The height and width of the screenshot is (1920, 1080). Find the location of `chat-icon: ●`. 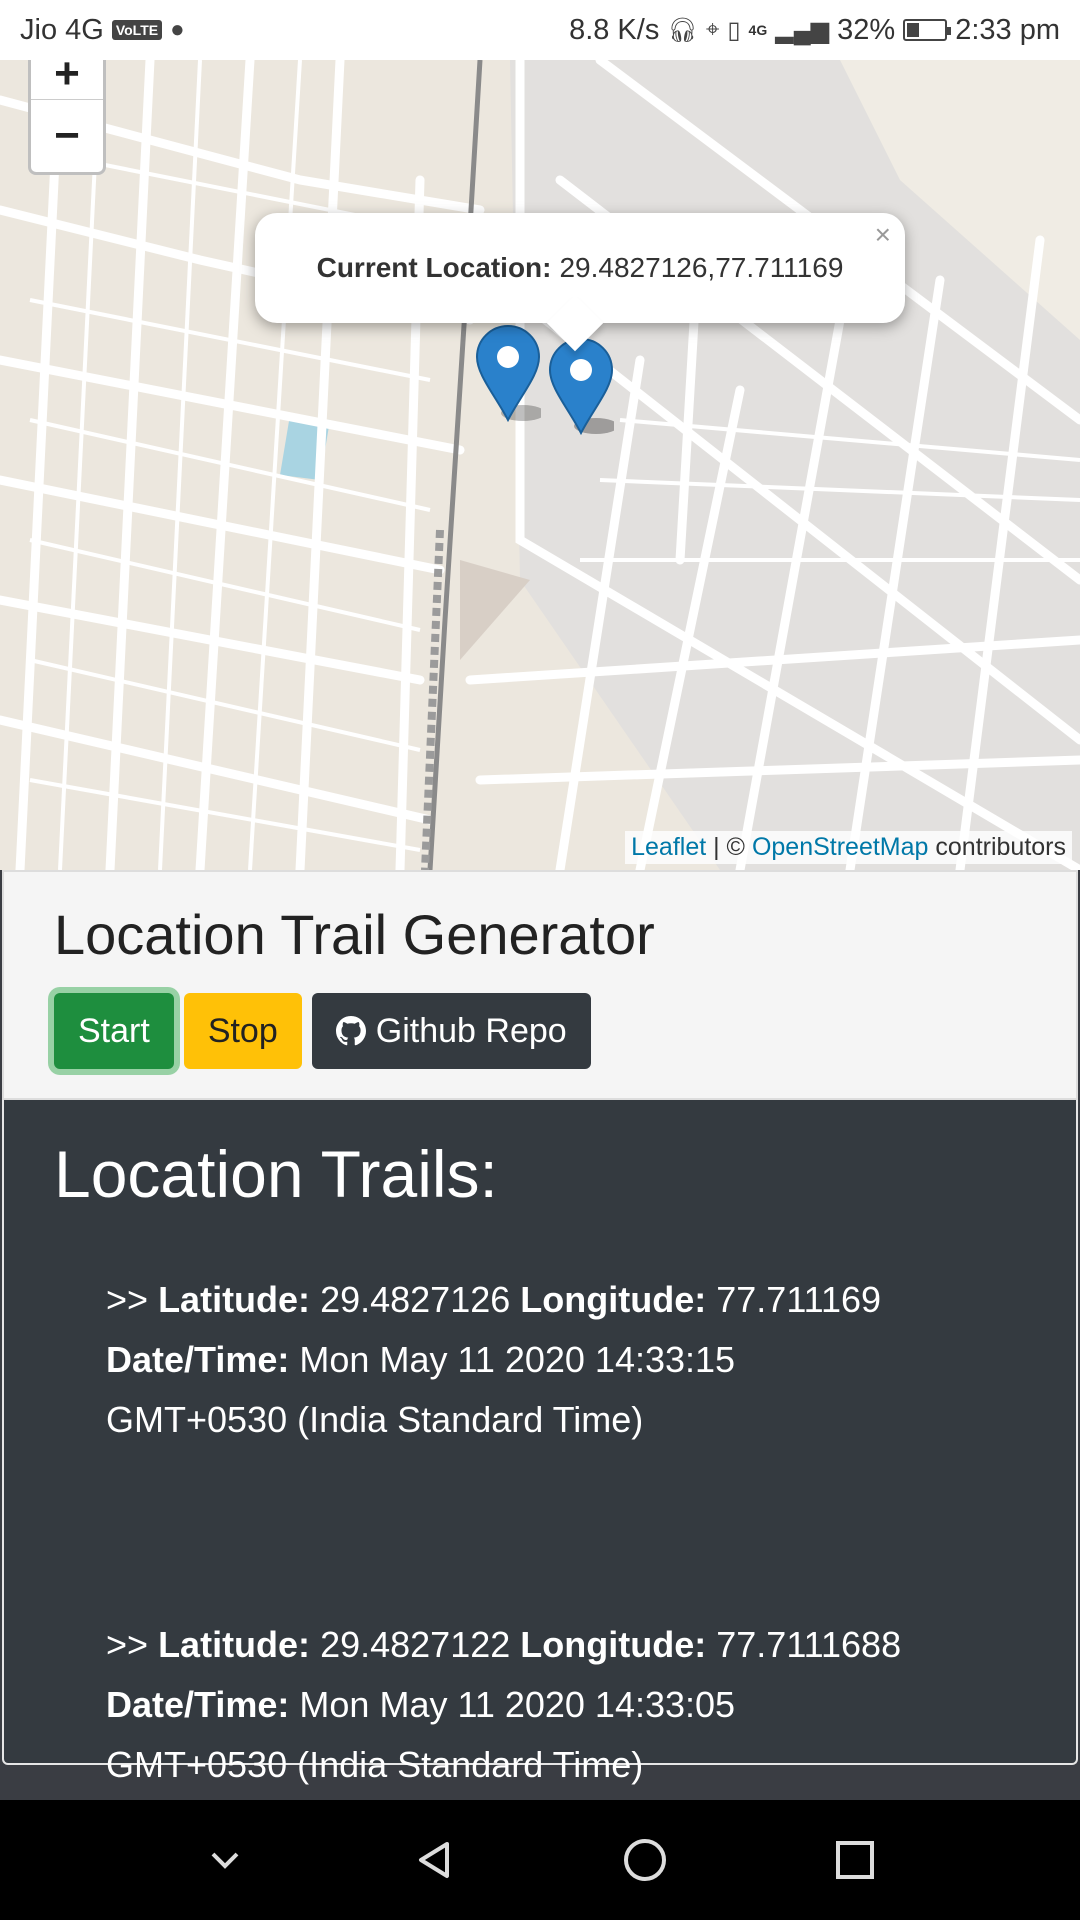

chat-icon: ● is located at coordinates (177, 29).